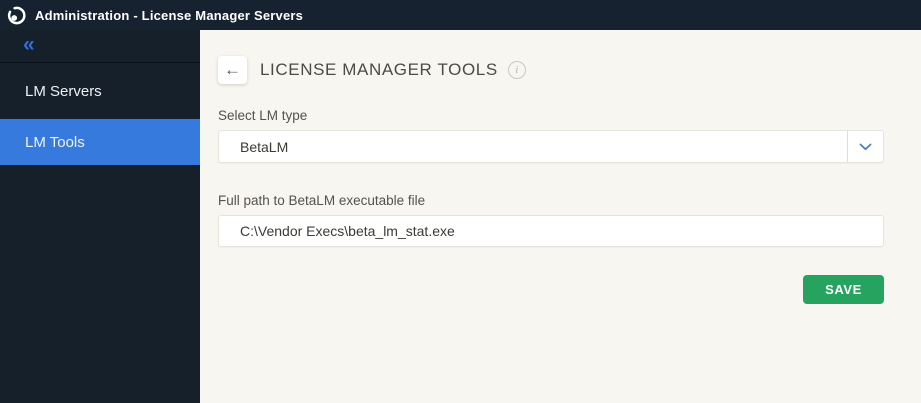  I want to click on sidebar-collapse-row: «, so click(100, 46).